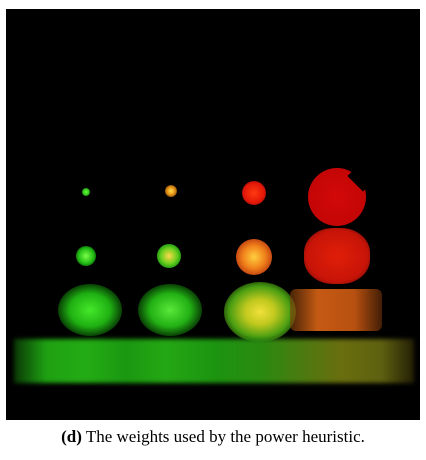  Describe the element at coordinates (254, 193) in the screenshot. I see `light-spot-row1-col3` at that location.